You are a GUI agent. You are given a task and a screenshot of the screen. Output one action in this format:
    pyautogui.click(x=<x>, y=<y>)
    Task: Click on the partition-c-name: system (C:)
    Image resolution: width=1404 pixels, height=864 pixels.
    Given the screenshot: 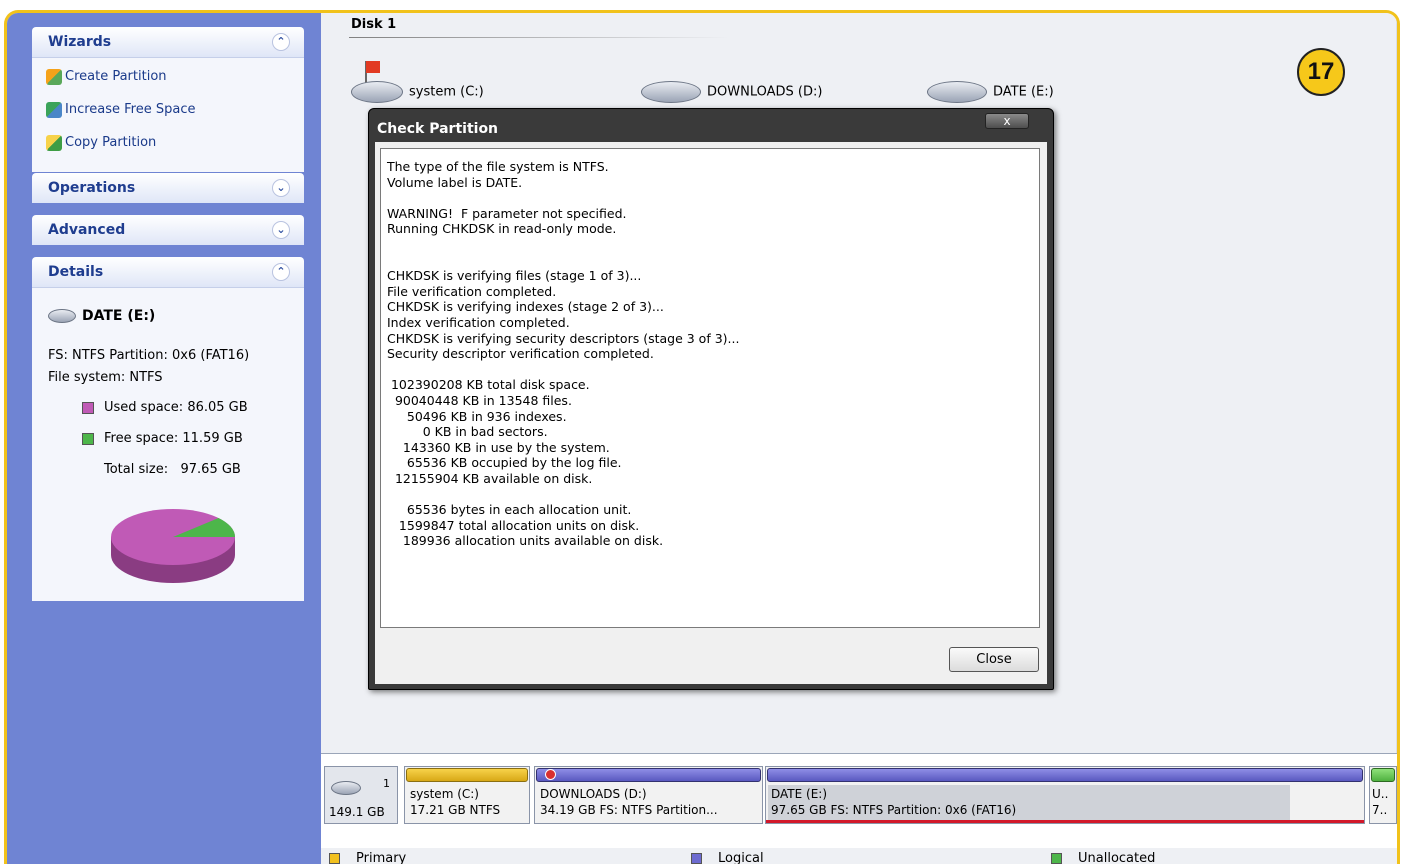 What is the action you would take?
    pyautogui.click(x=444, y=794)
    